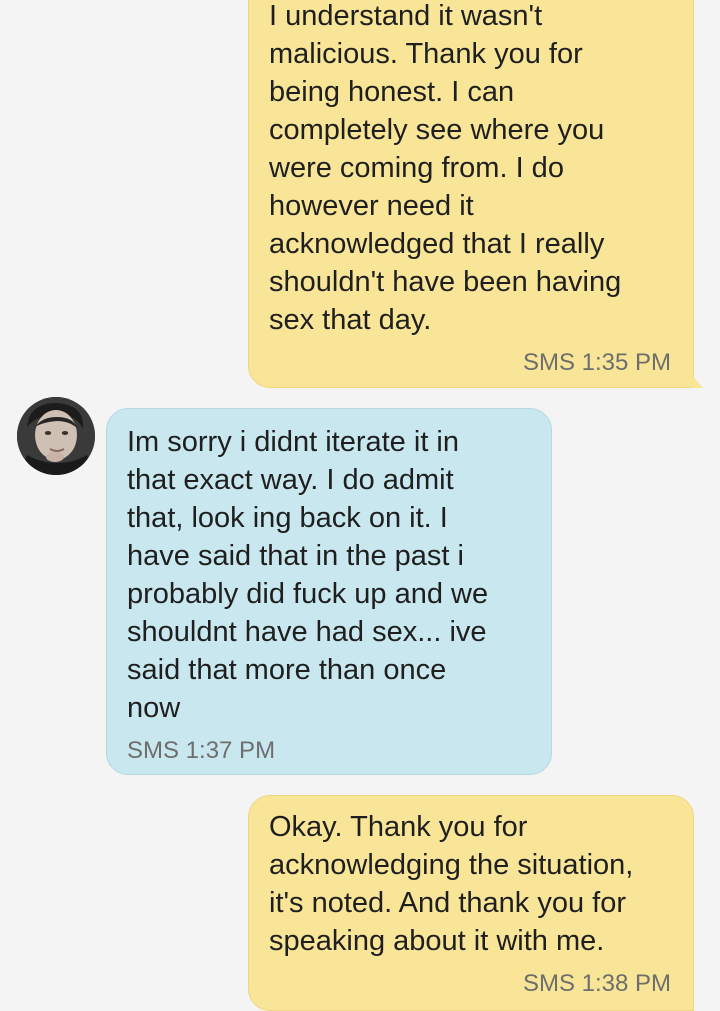 The image size is (720, 1011). I want to click on message-timestamp: SMS 1:38 PM, so click(596, 983).